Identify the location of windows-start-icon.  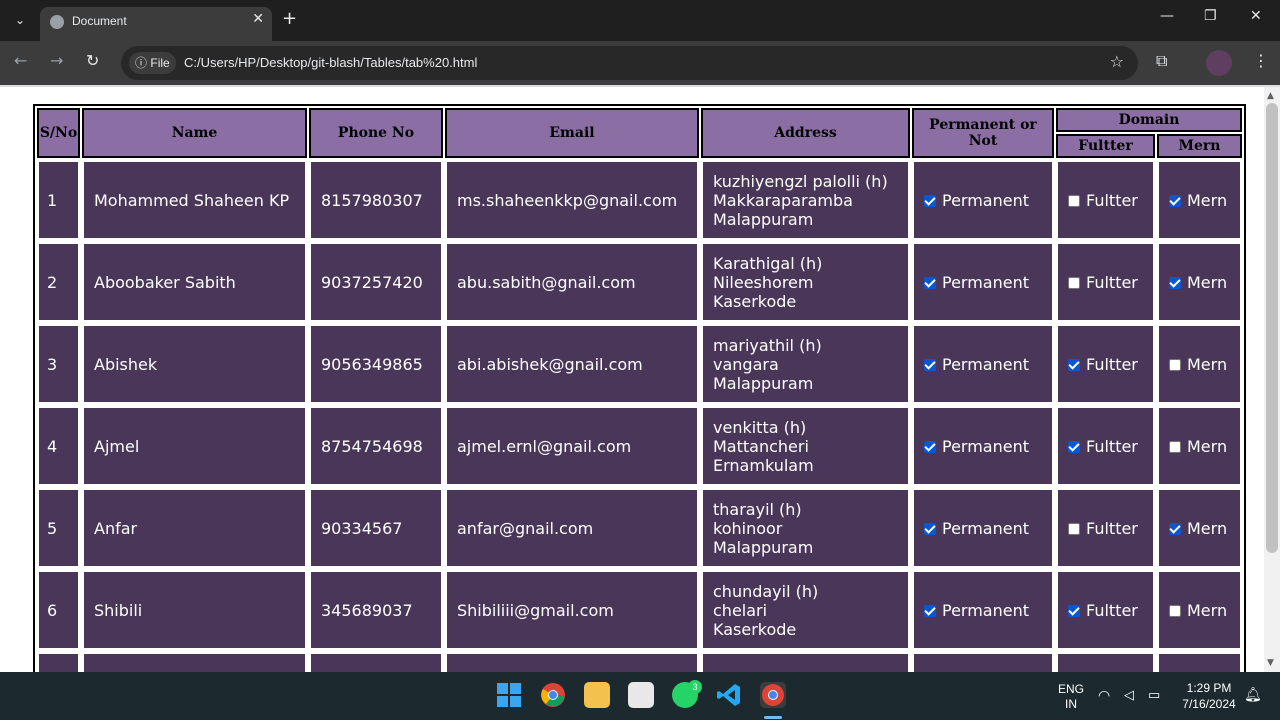
(509, 695).